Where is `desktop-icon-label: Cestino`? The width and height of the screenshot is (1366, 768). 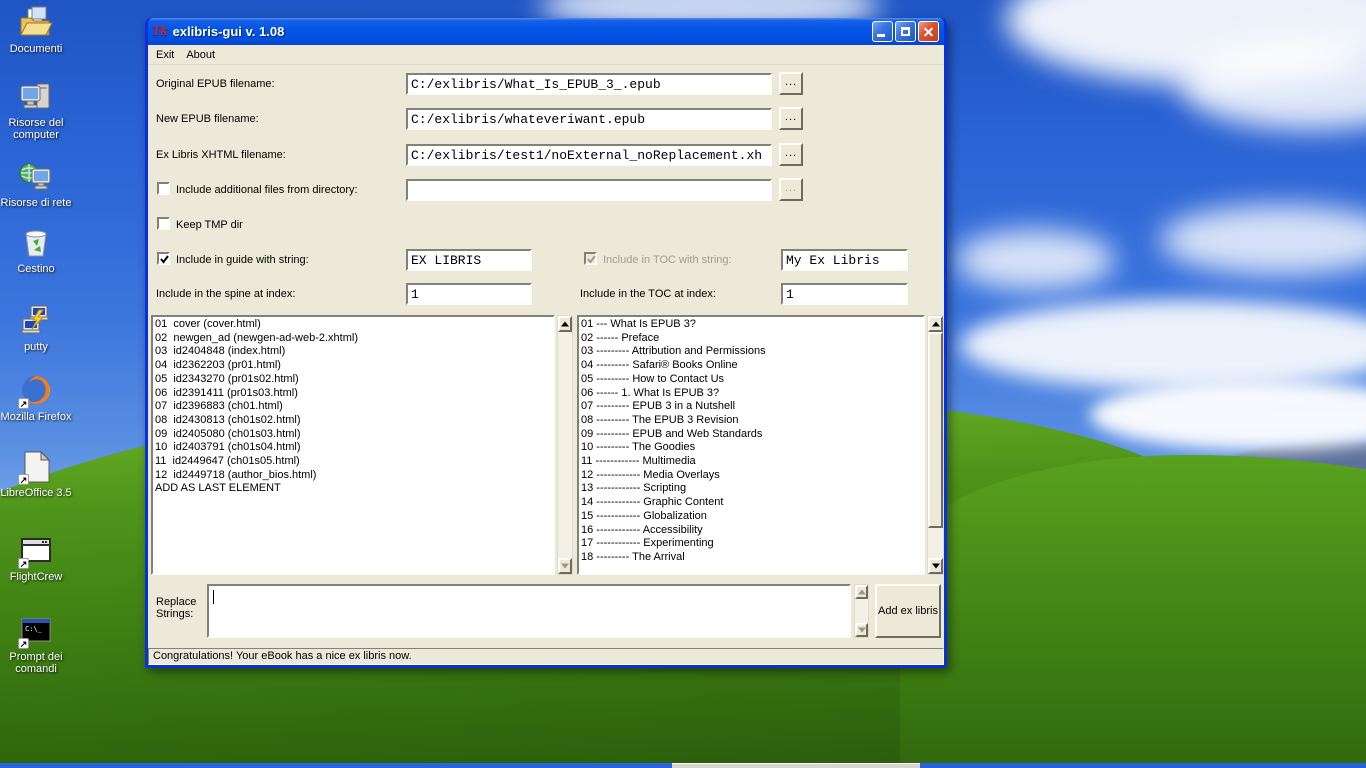
desktop-icon-label: Cestino is located at coordinates (36, 269).